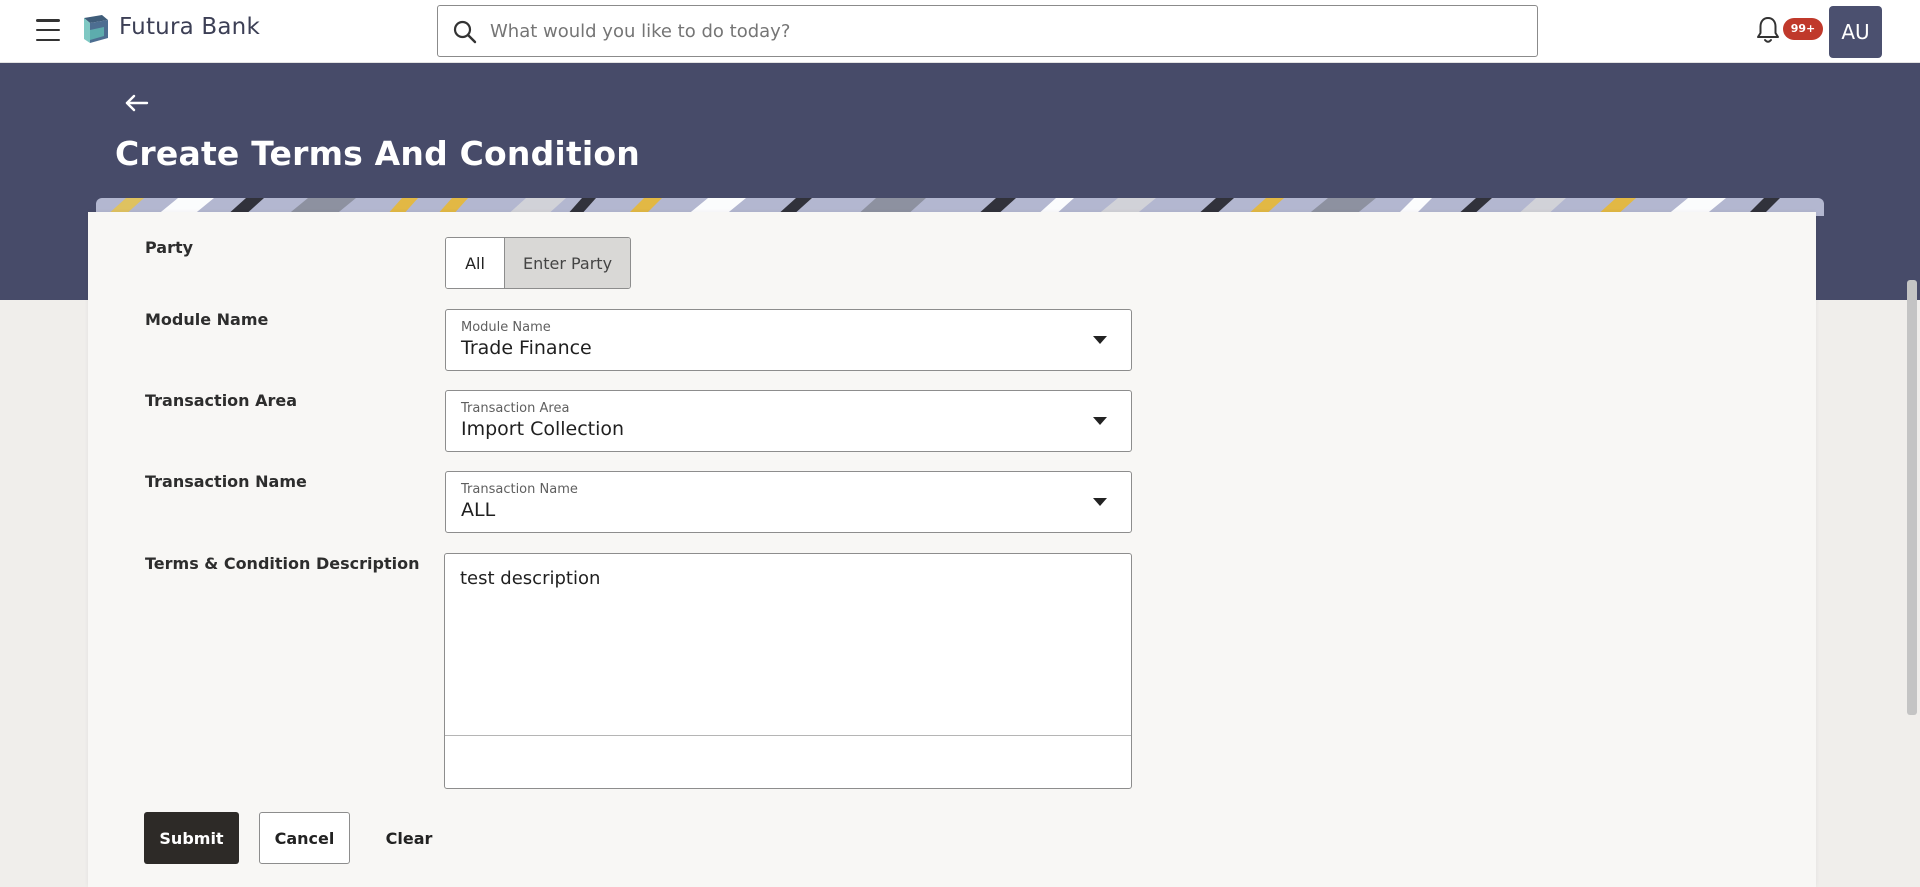 This screenshot has height=887, width=1920. Describe the element at coordinates (221, 400) in the screenshot. I see `transaction-area-label: Transaction Area` at that location.